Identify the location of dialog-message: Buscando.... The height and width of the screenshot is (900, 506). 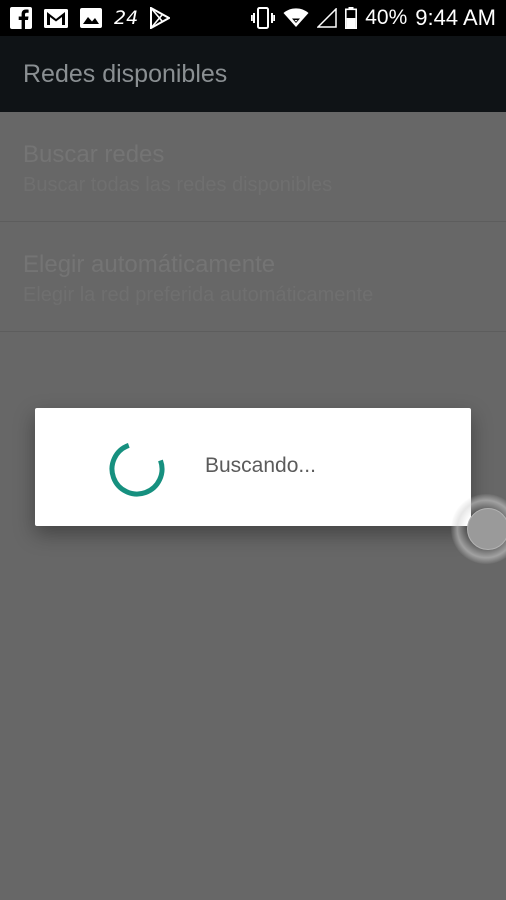
(260, 465).